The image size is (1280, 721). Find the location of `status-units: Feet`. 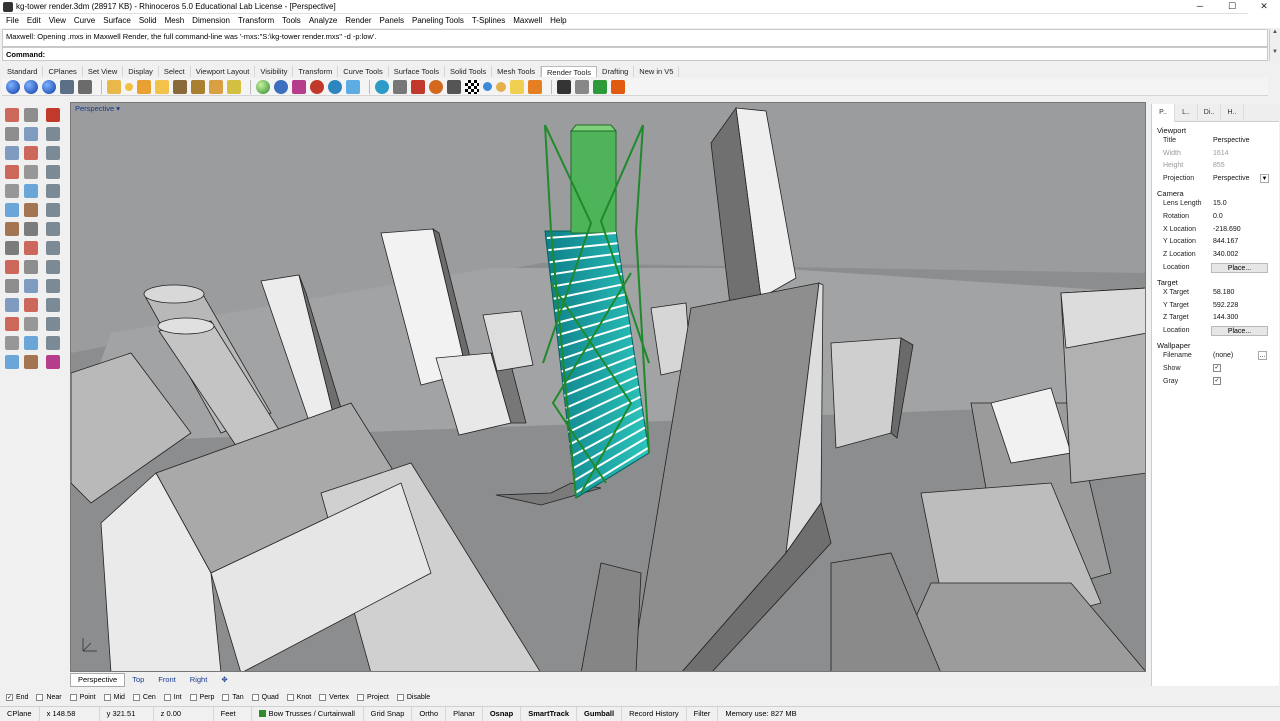

status-units: Feet is located at coordinates (233, 713).